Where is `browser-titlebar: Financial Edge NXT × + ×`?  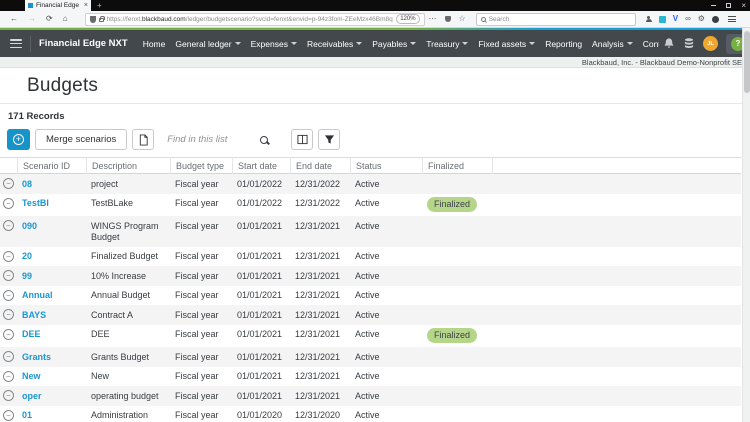
browser-titlebar: Financial Edge NXT × + × is located at coordinates (375, 5).